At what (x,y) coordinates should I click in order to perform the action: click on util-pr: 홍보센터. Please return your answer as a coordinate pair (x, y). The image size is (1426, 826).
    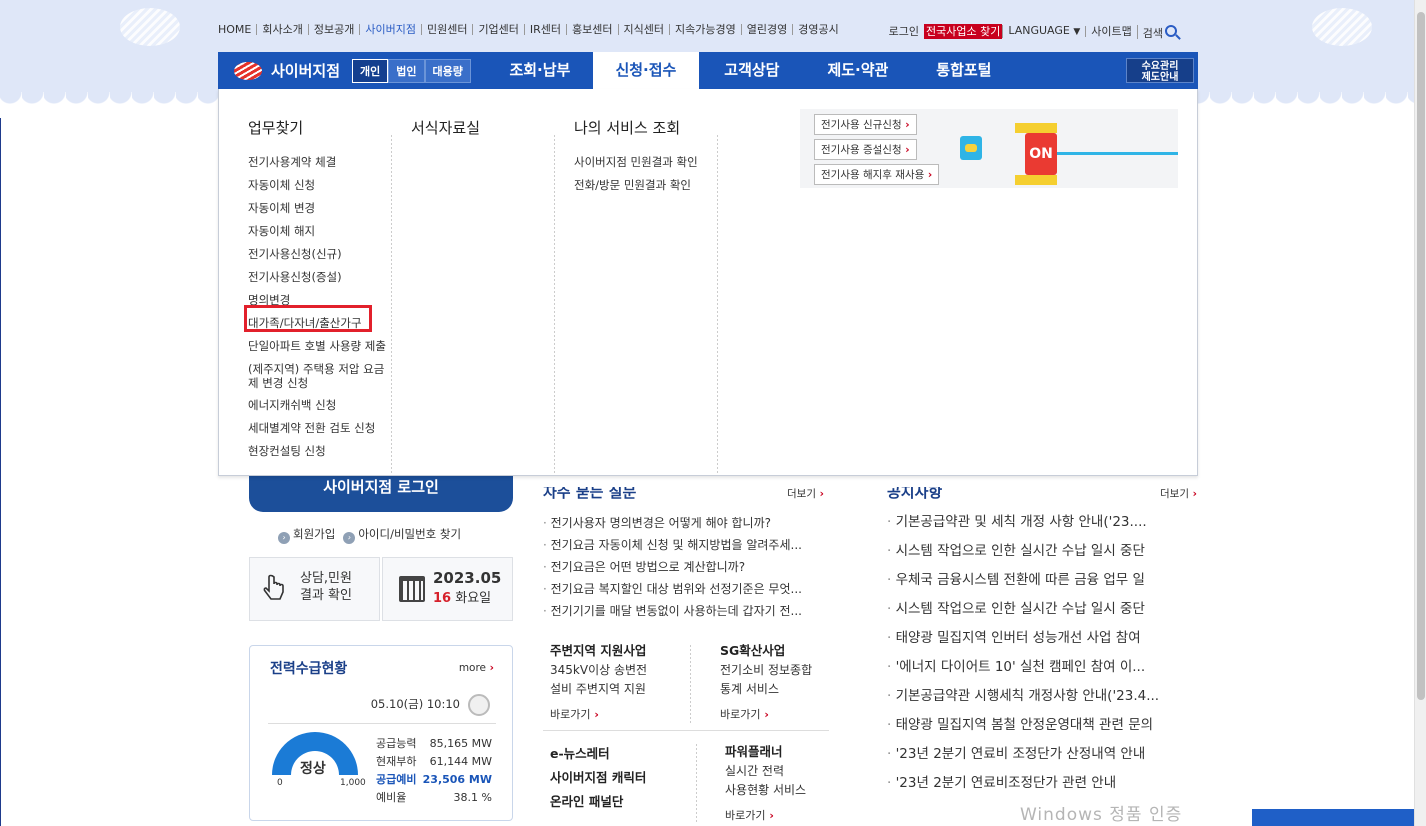
    Looking at the image, I should click on (591, 29).